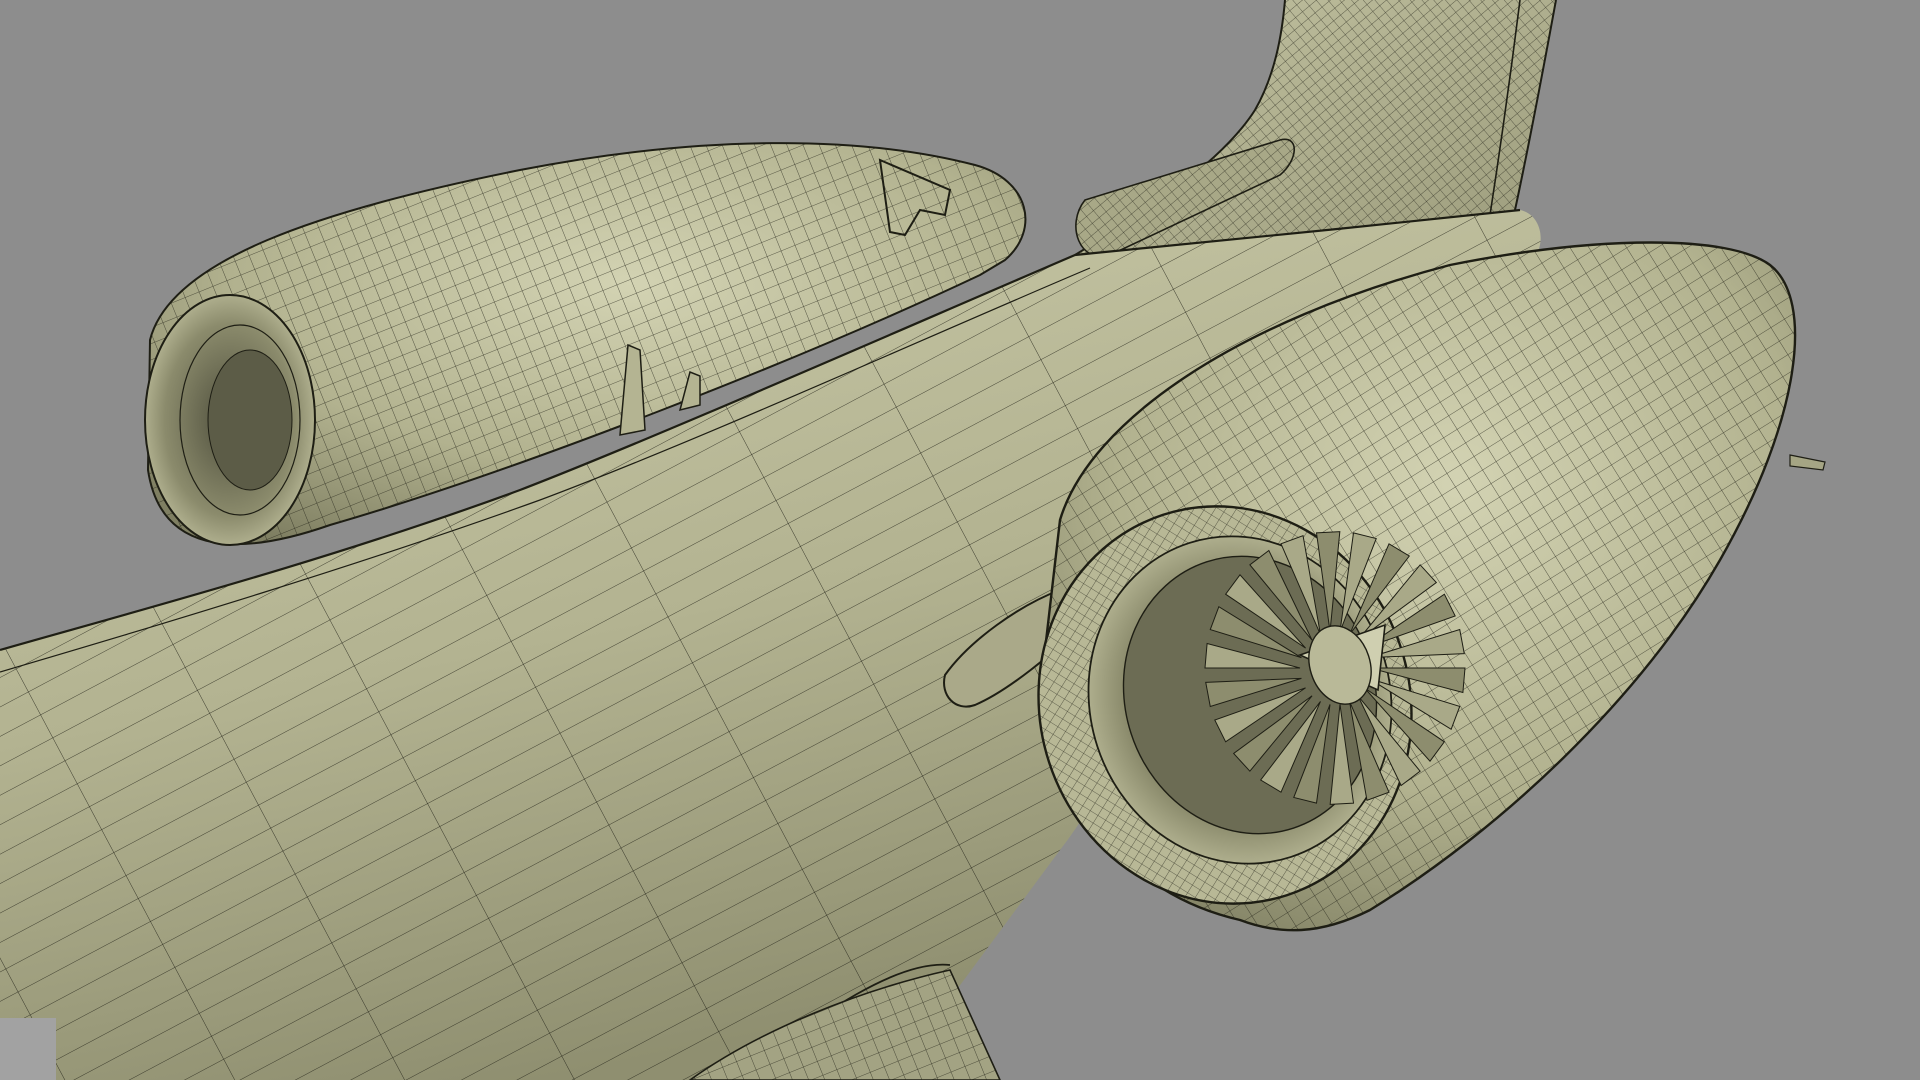 The image size is (1920, 1080). What do you see at coordinates (28, 1049) in the screenshot?
I see `corner-swatch` at bounding box center [28, 1049].